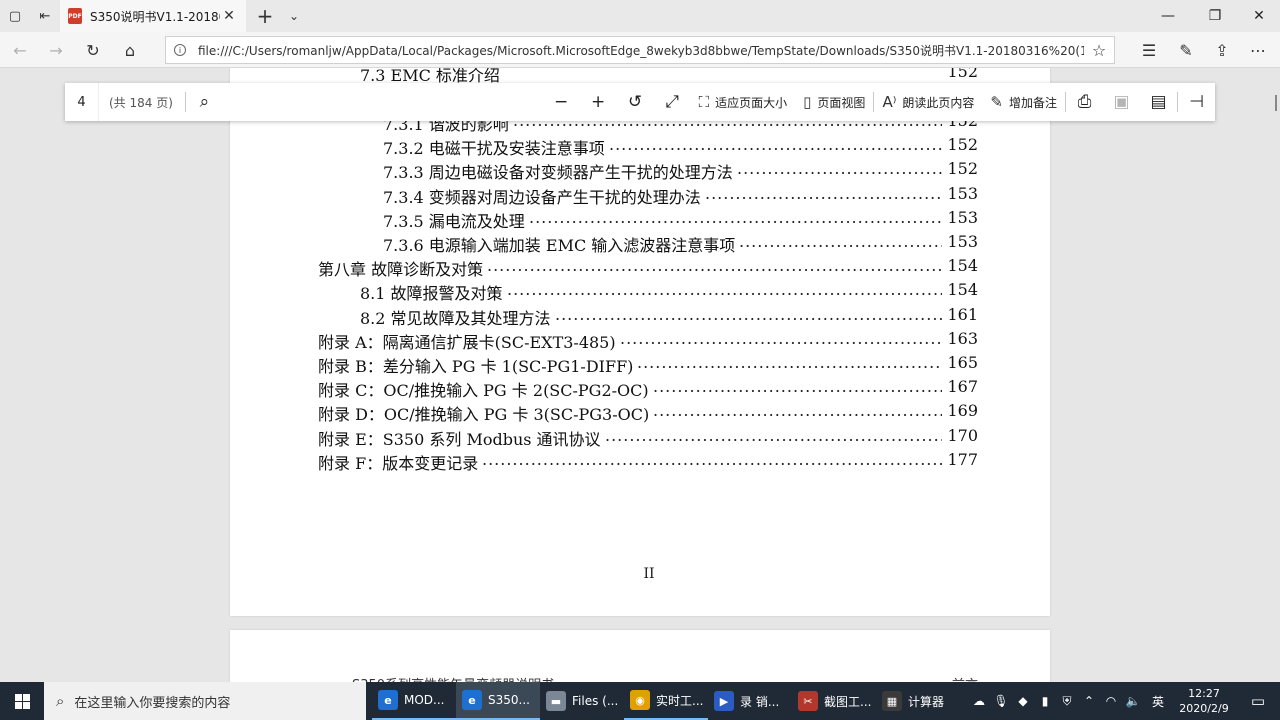 The image size is (1280, 720). I want to click on print-icon: ⎙, so click(1084, 102).